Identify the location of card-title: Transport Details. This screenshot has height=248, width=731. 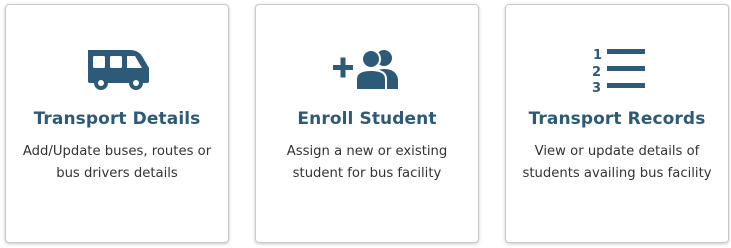
(117, 119).